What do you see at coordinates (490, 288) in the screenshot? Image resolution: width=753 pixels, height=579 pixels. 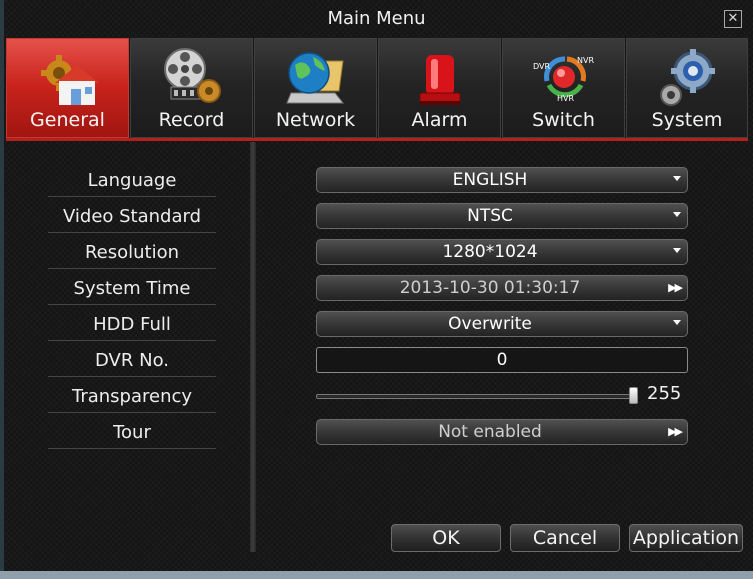 I see `system-time-value: 2013-10-30 01:30:17` at bounding box center [490, 288].